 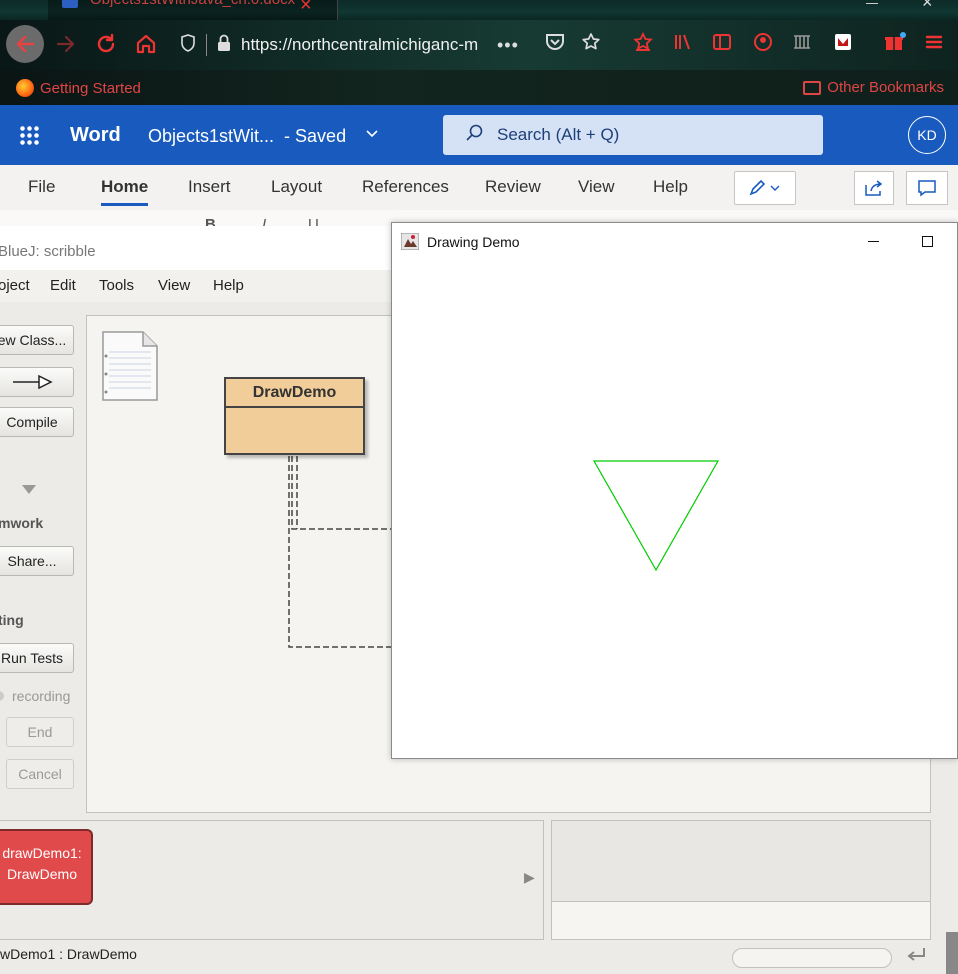 What do you see at coordinates (895, 44) in the screenshot?
I see `gift-icon` at bounding box center [895, 44].